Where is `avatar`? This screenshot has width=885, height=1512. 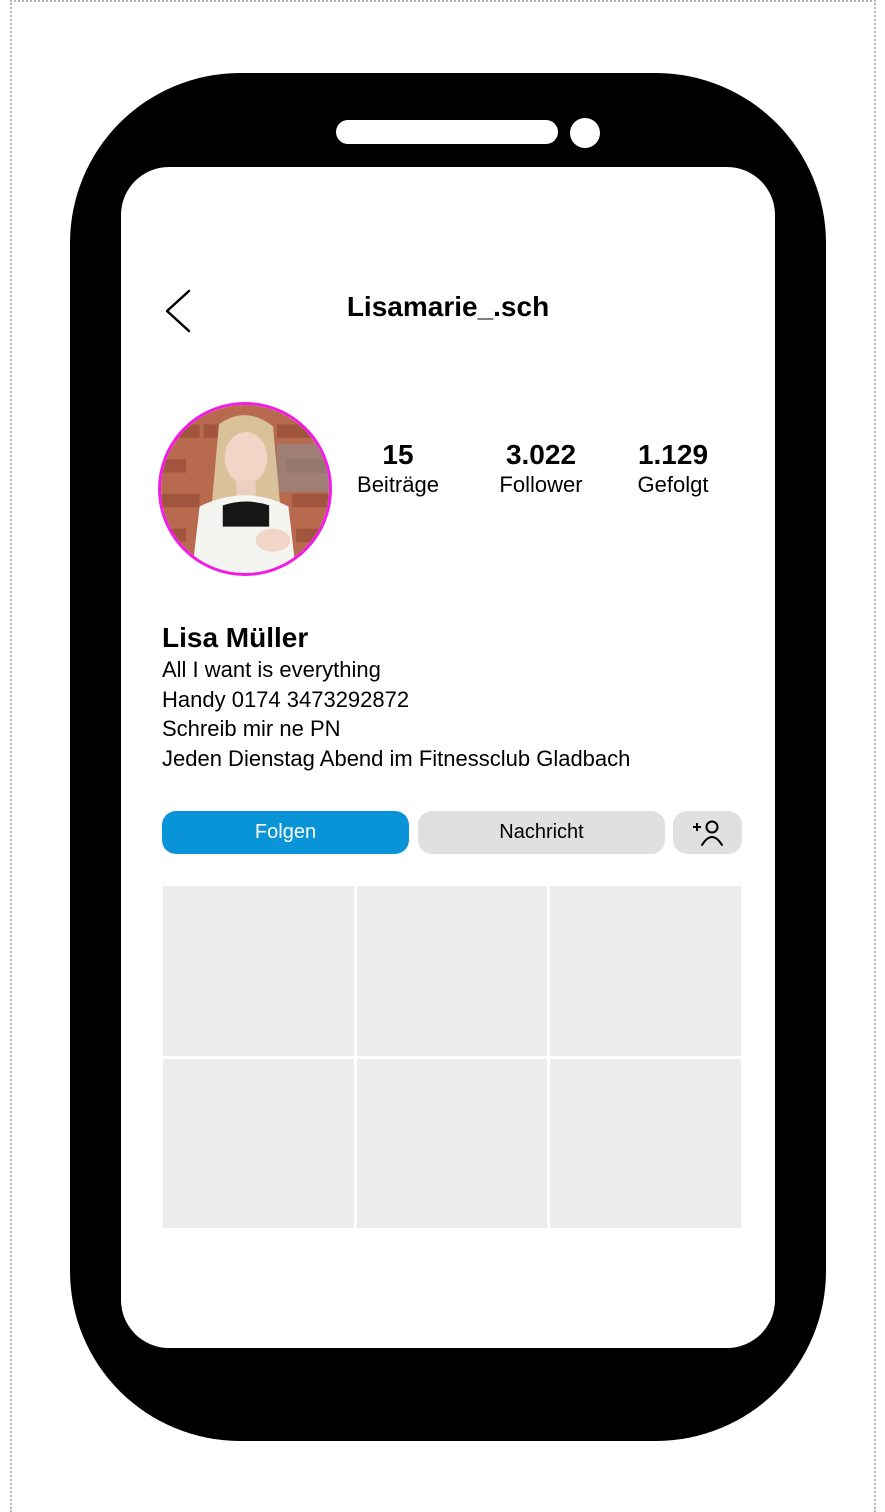 avatar is located at coordinates (245, 489).